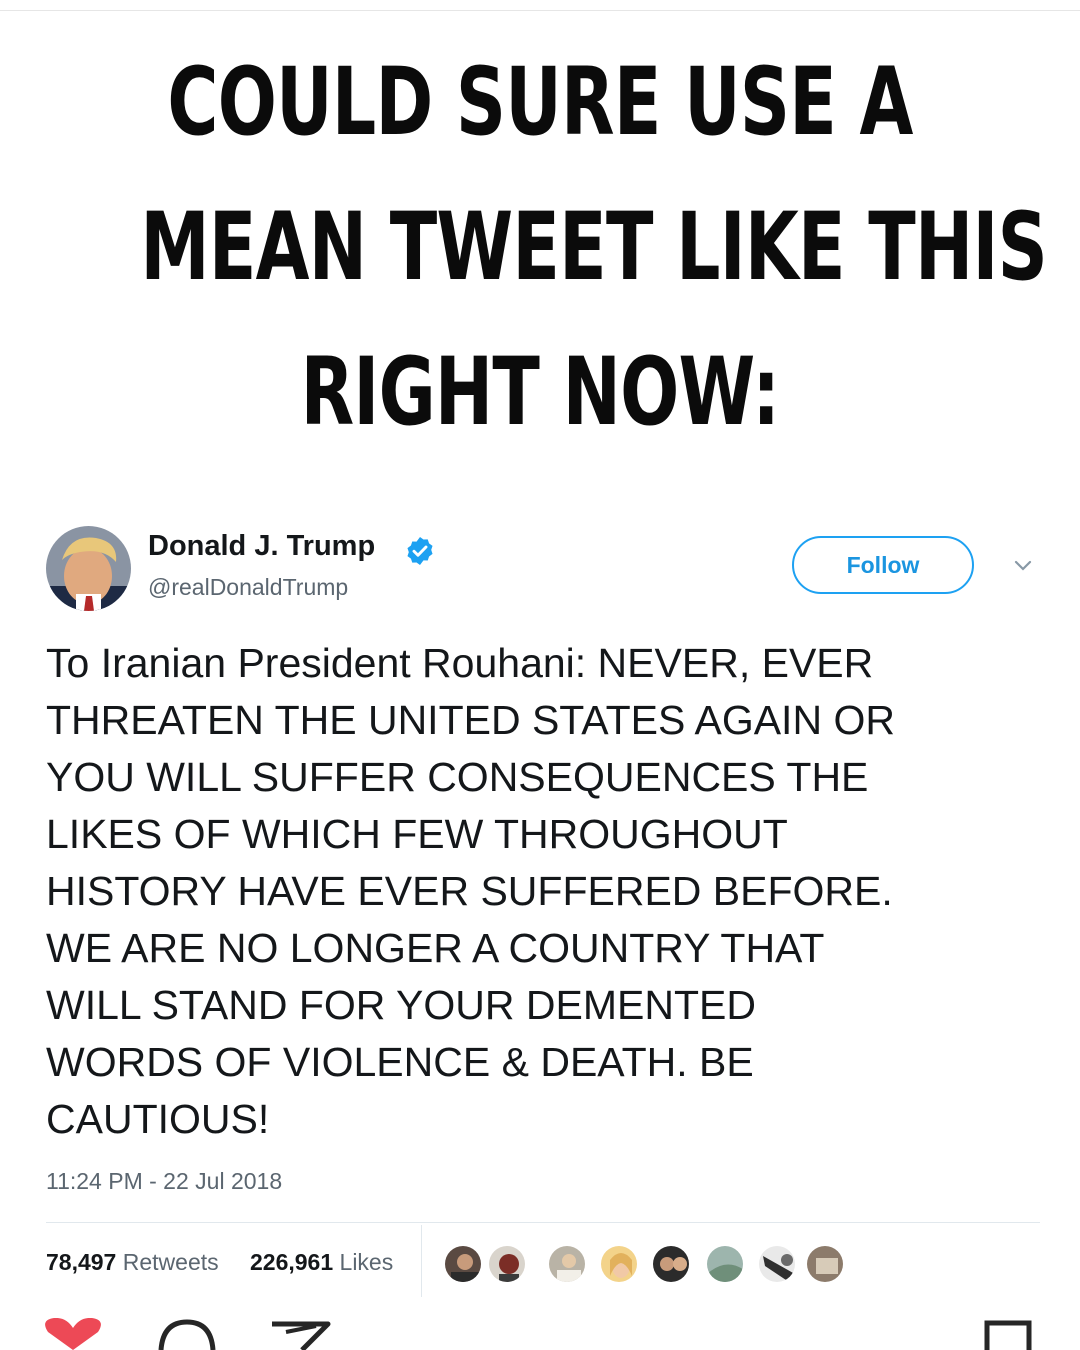  Describe the element at coordinates (540, 10) in the screenshot. I see `top-divider` at that location.